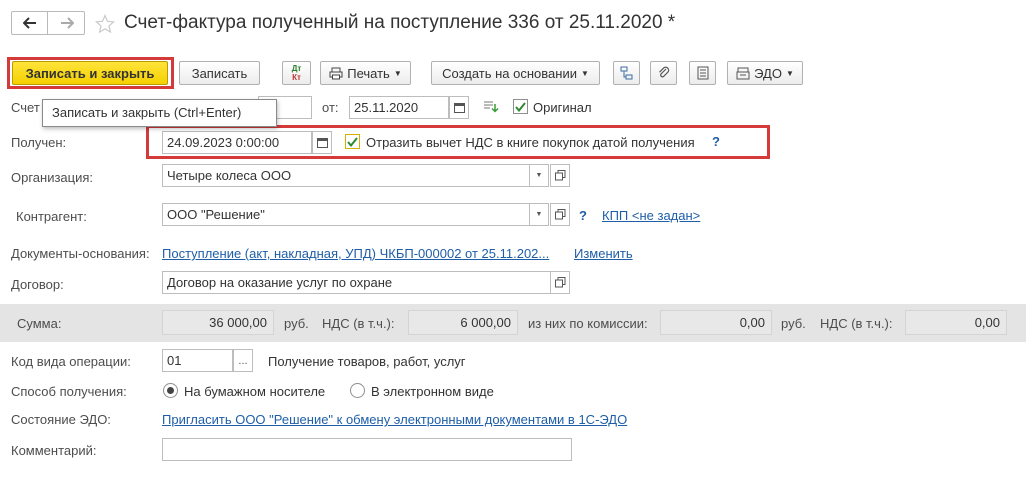 The image size is (1026, 477). I want to click on received-date-field: 24.09.2023 0:00:00, so click(237, 142).